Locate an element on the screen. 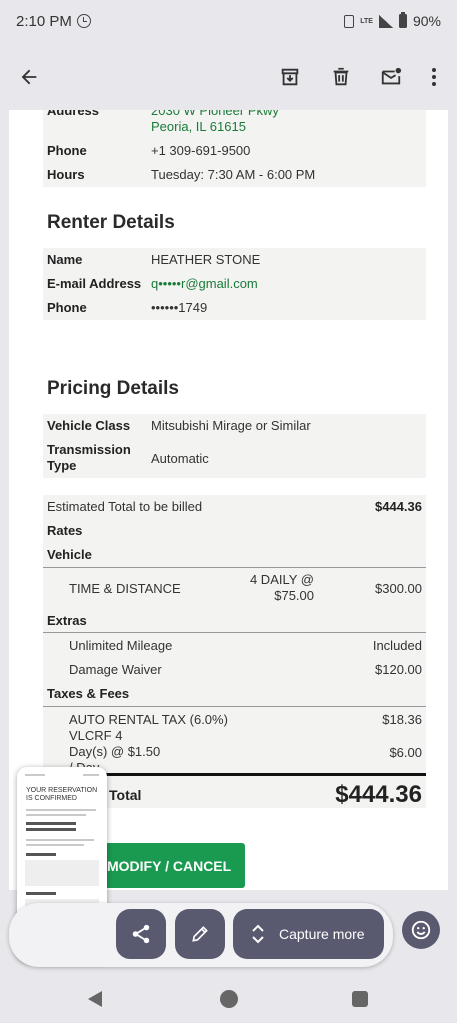 The image size is (457, 1023). share-button is located at coordinates (141, 934).